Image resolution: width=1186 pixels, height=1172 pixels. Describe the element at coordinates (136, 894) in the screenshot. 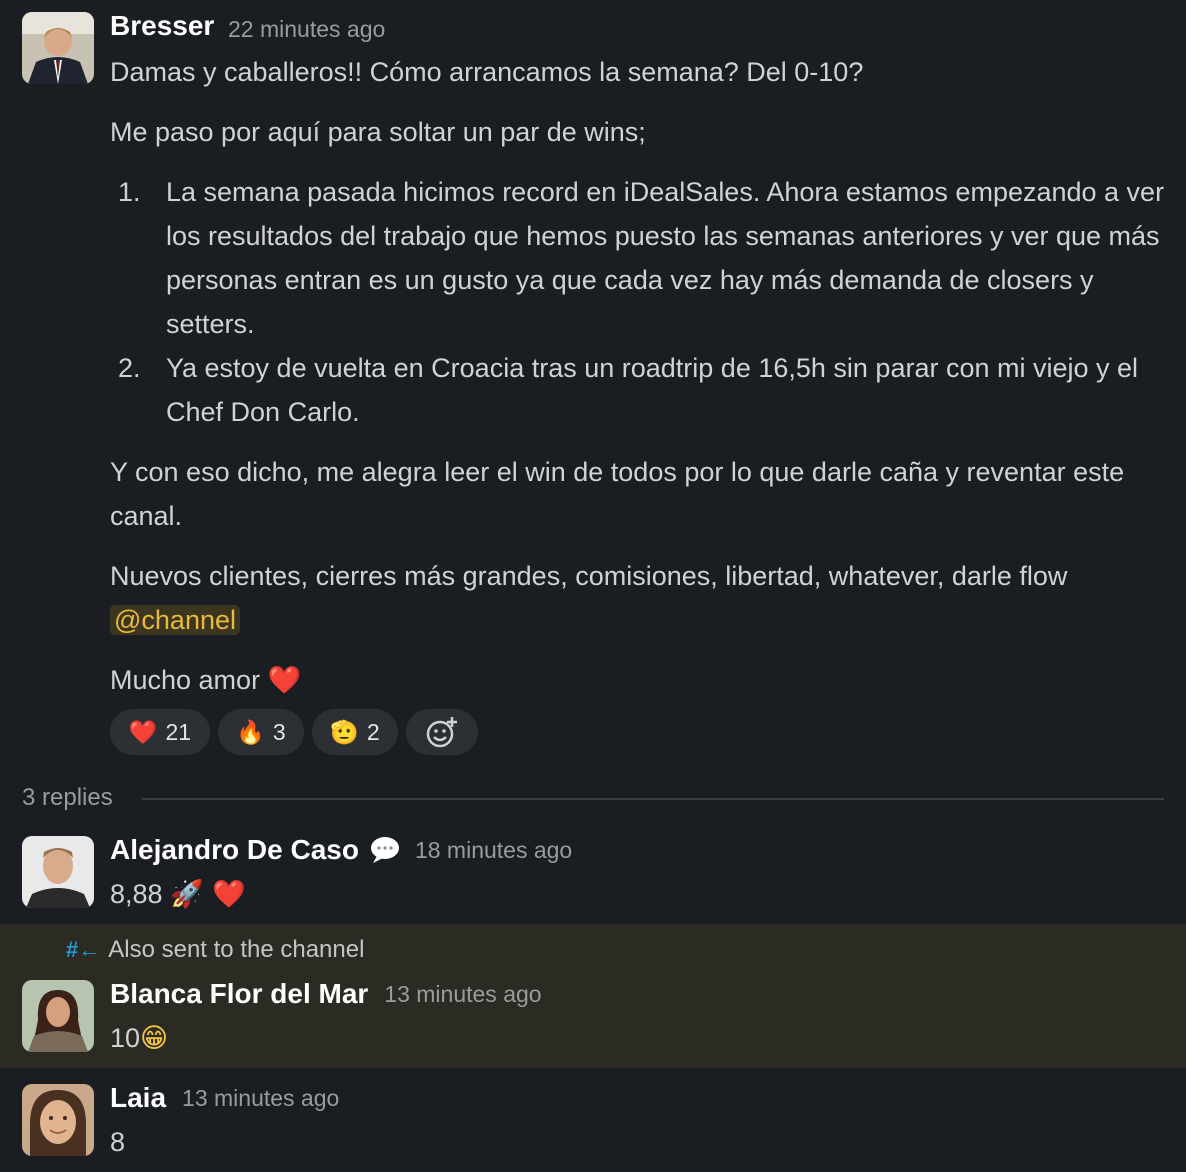

I see `reply-value: 8,88` at that location.